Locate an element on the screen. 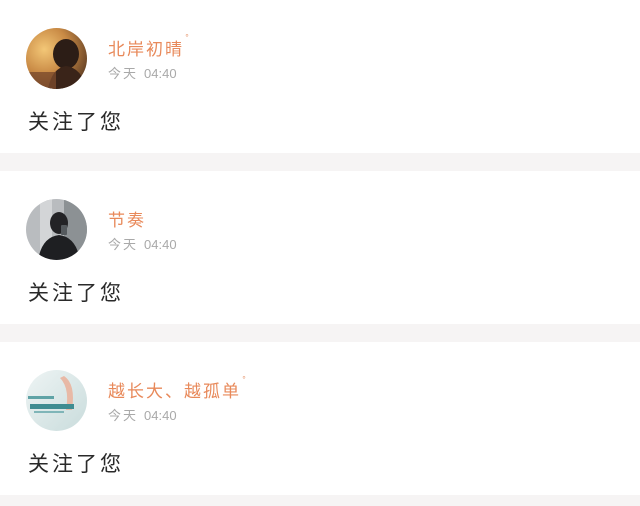  avatar-text-art-icon is located at coordinates (56, 400).